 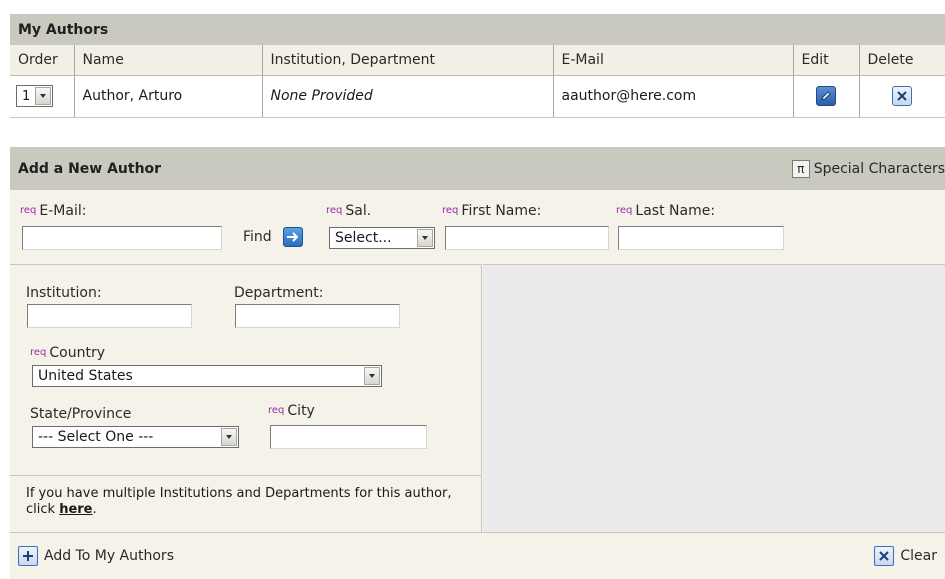 I want to click on column-header-email: E-Mail, so click(x=673, y=60).